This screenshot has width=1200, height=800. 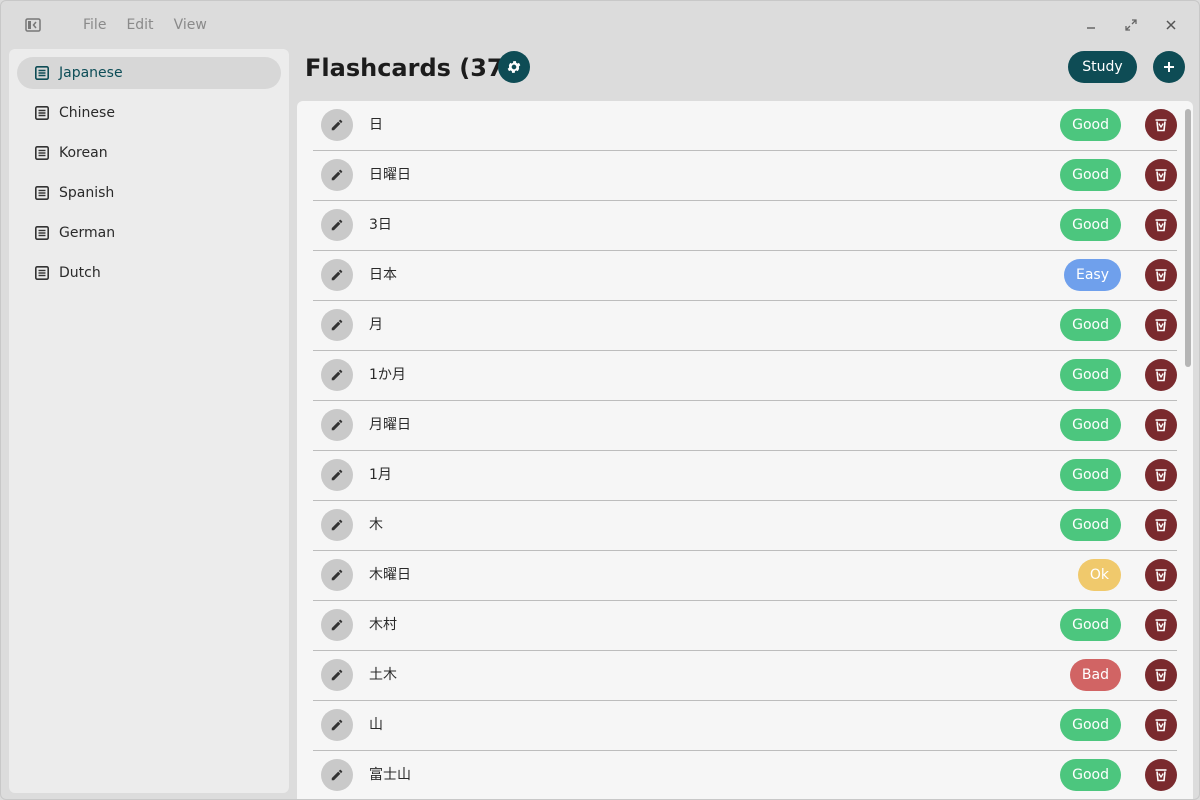 What do you see at coordinates (1102, 67) in the screenshot?
I see `study-button: Study` at bounding box center [1102, 67].